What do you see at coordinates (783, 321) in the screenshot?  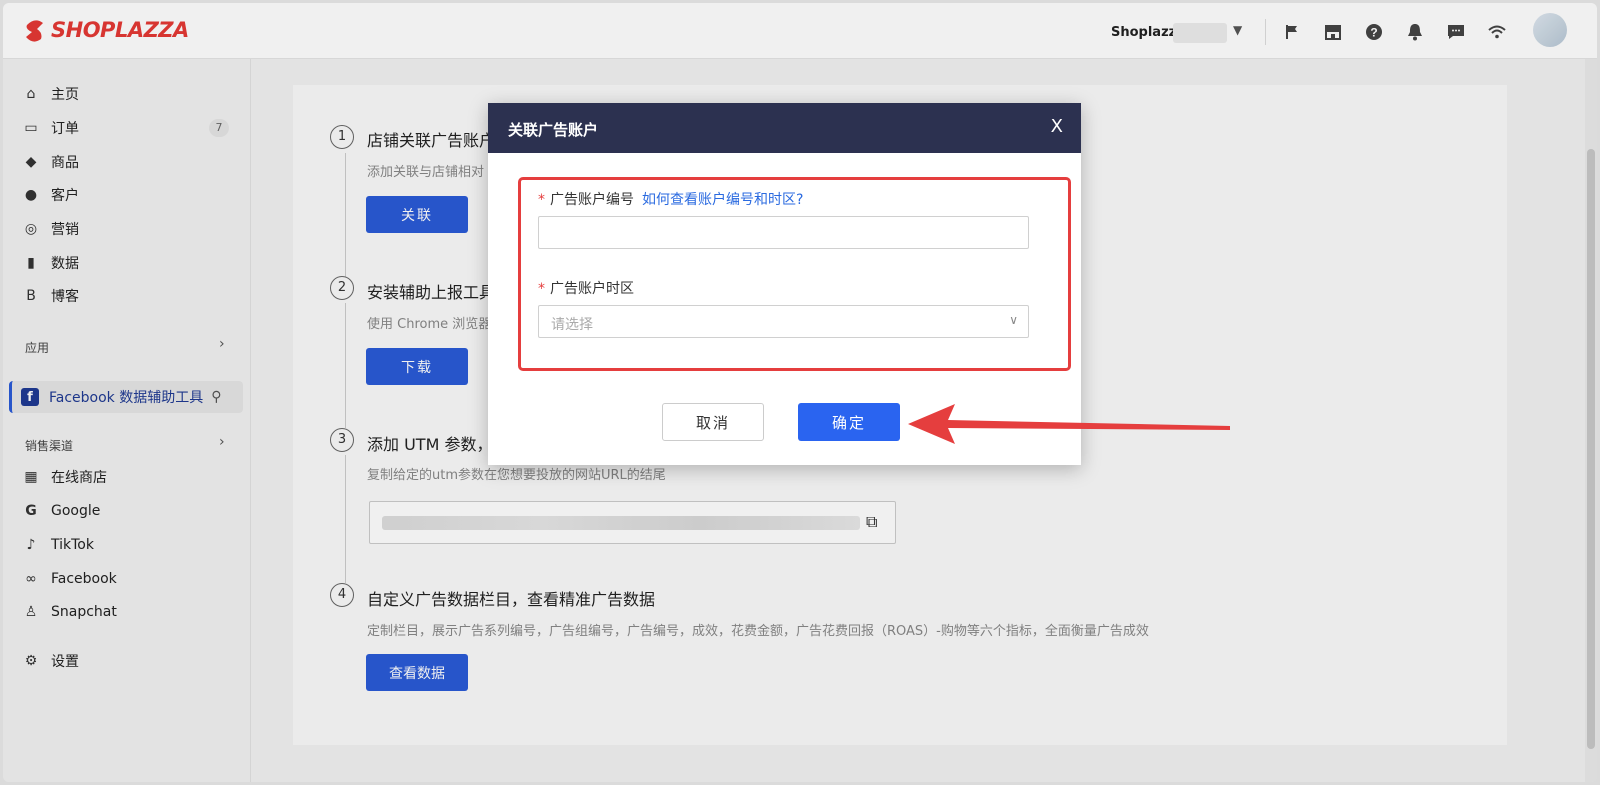 I see `timezone-select: 请选择 ∨` at bounding box center [783, 321].